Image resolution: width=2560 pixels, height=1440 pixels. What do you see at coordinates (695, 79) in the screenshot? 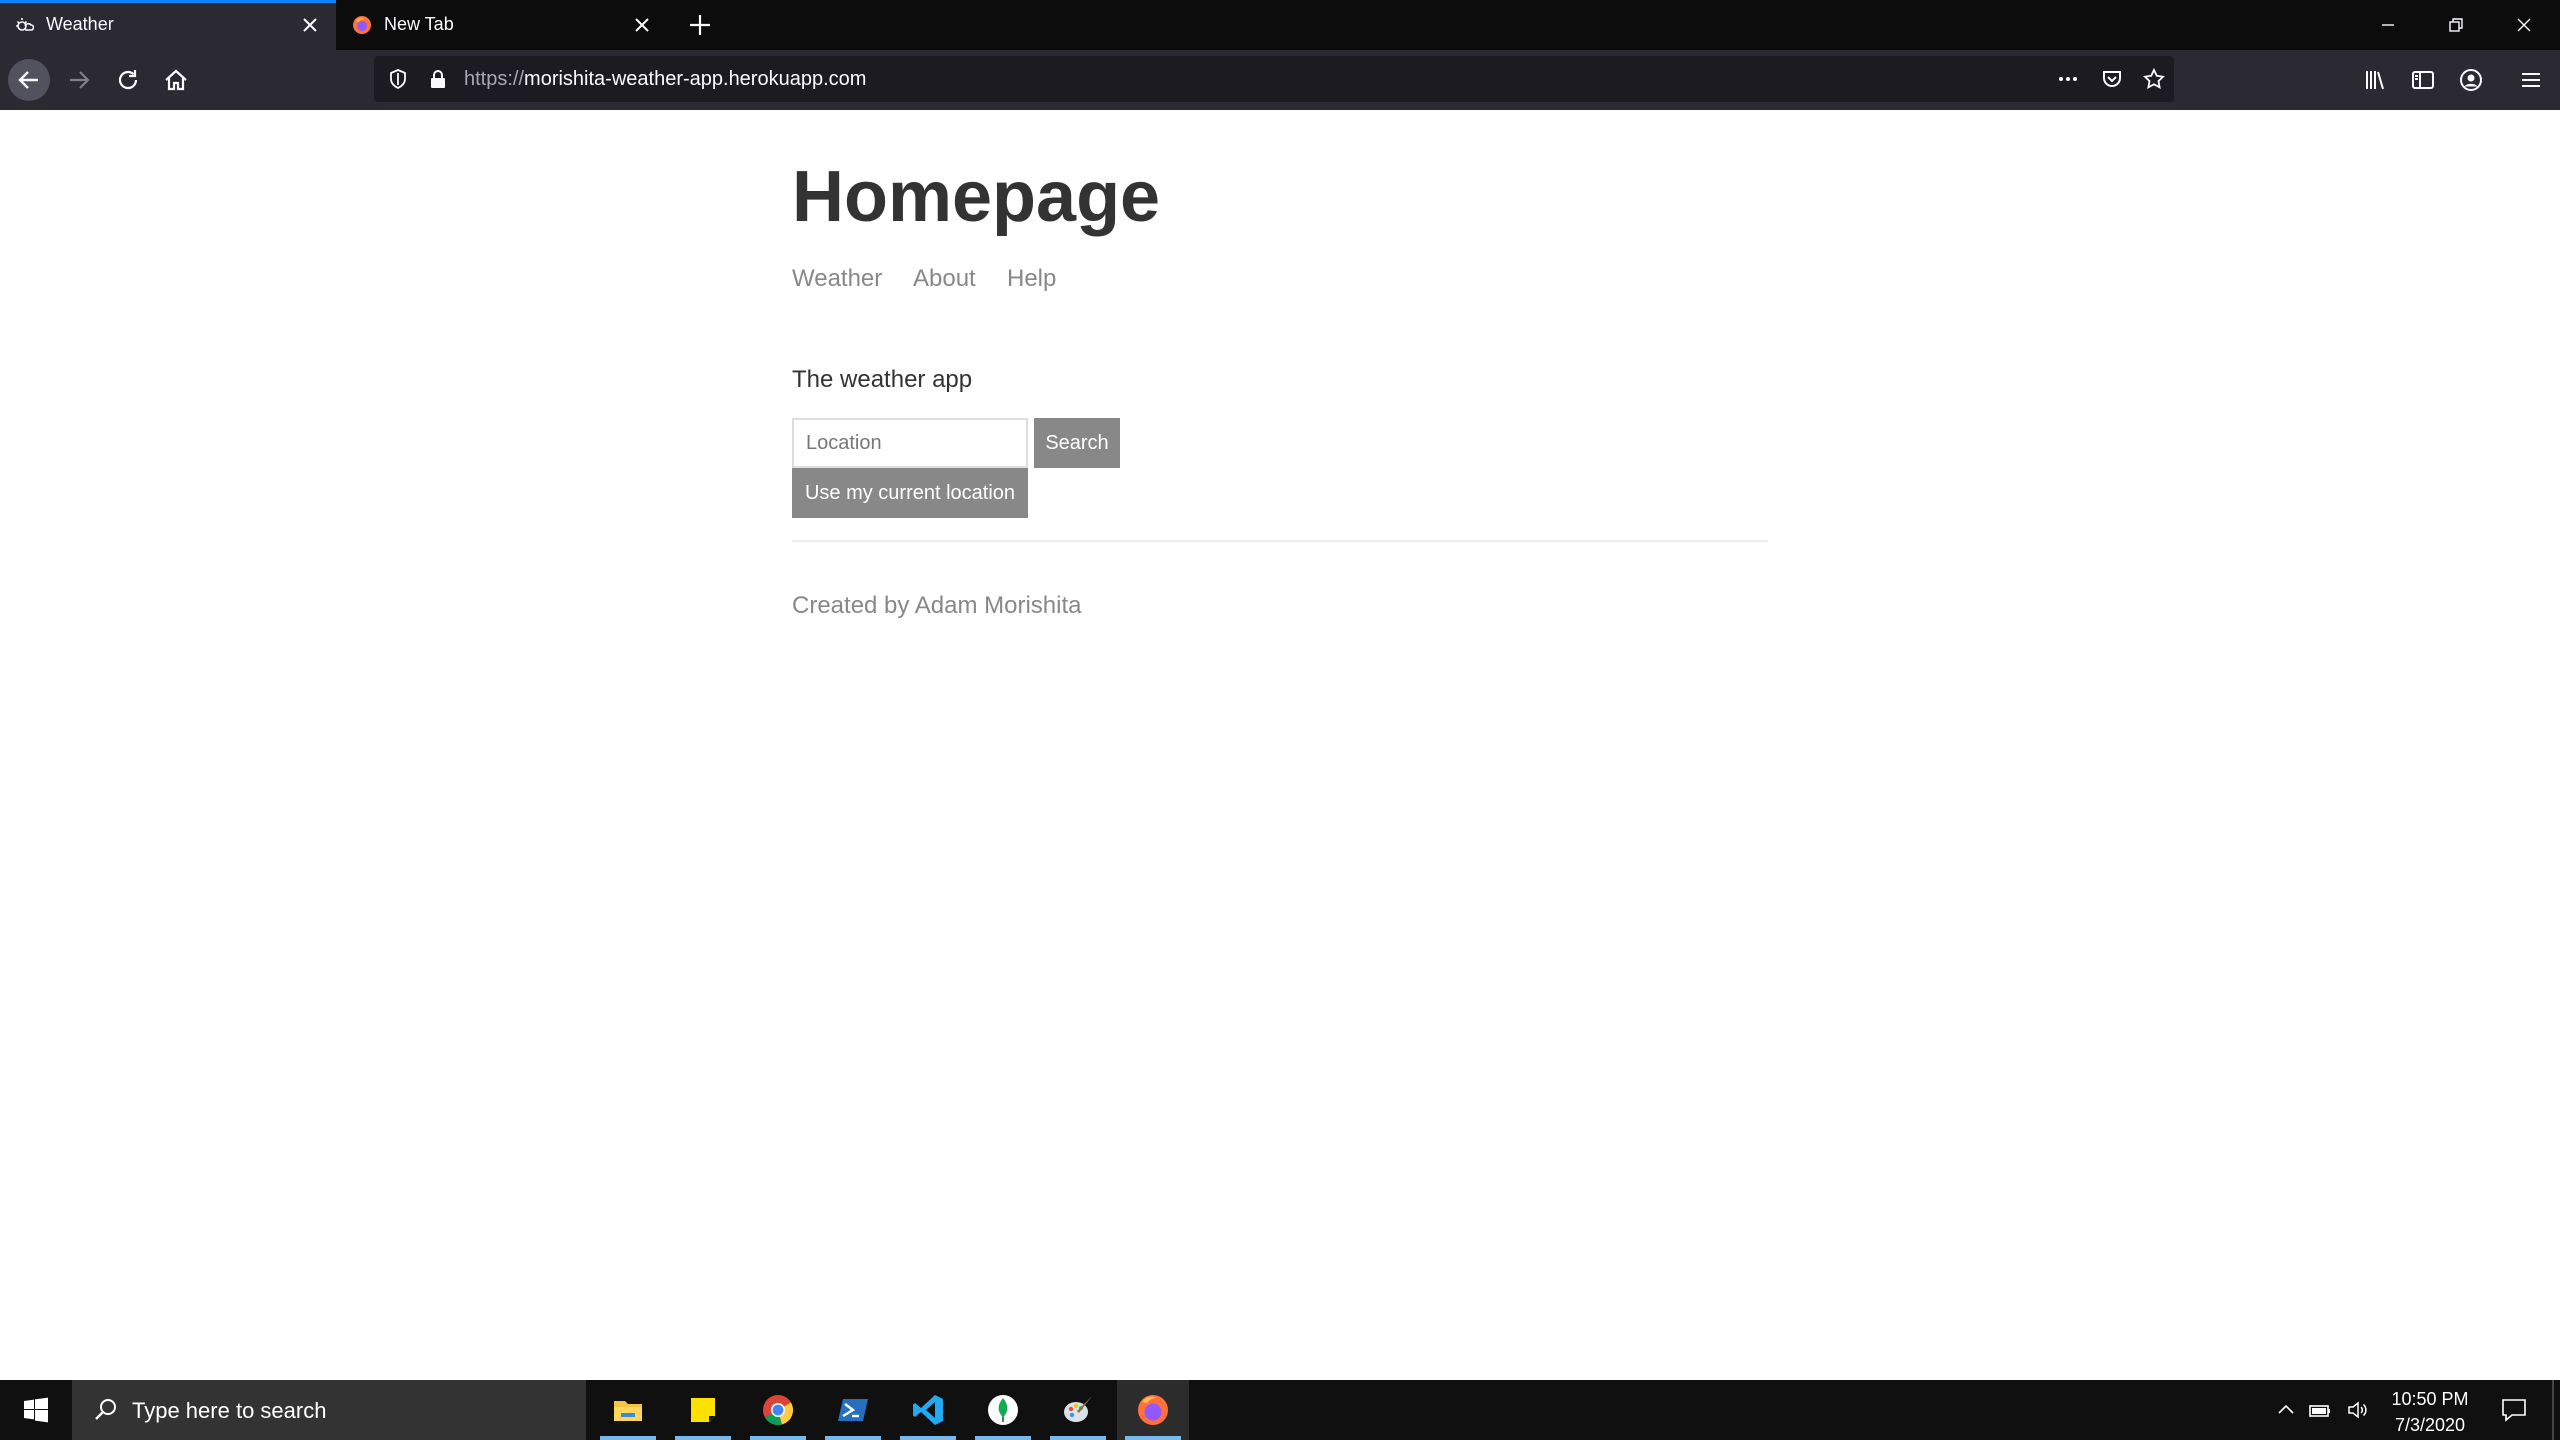
I see `url-host: morishita-weather-app.herokuapp.com` at bounding box center [695, 79].